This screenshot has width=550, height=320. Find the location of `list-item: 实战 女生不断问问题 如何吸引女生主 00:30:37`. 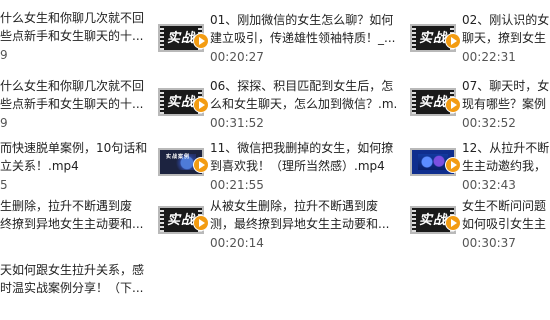

list-item: 实战 女生不断问问题 如何吸引女生主 00:30:37 is located at coordinates (480, 225).